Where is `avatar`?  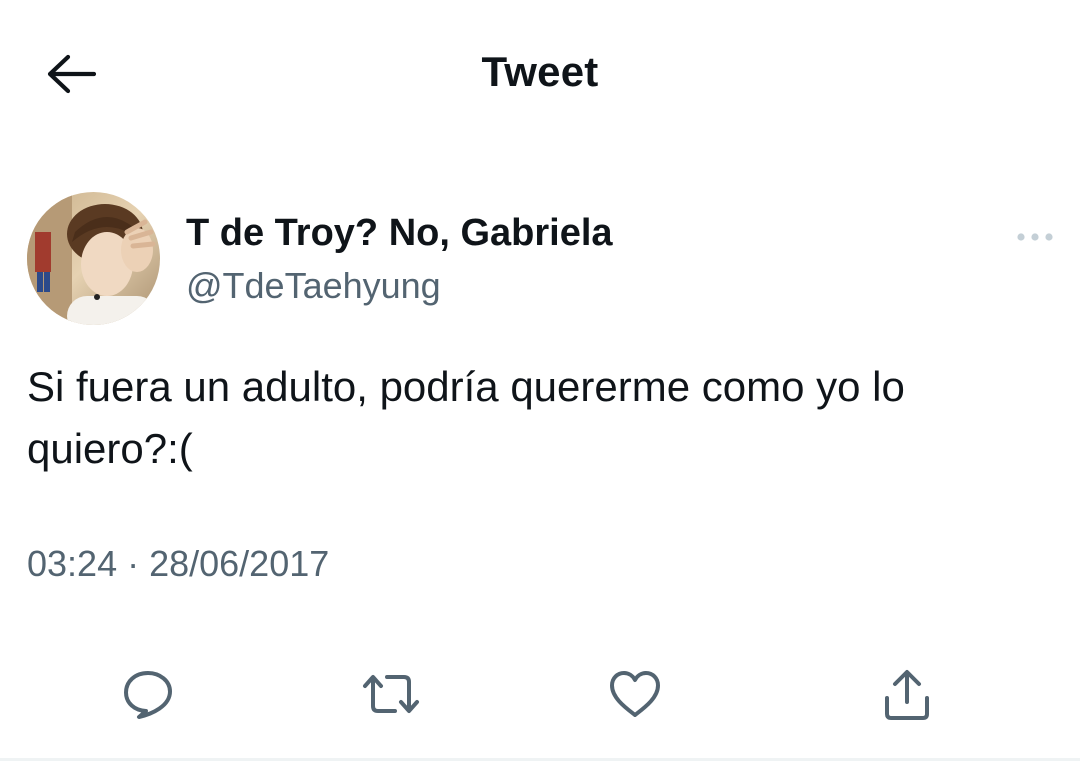 avatar is located at coordinates (93, 258).